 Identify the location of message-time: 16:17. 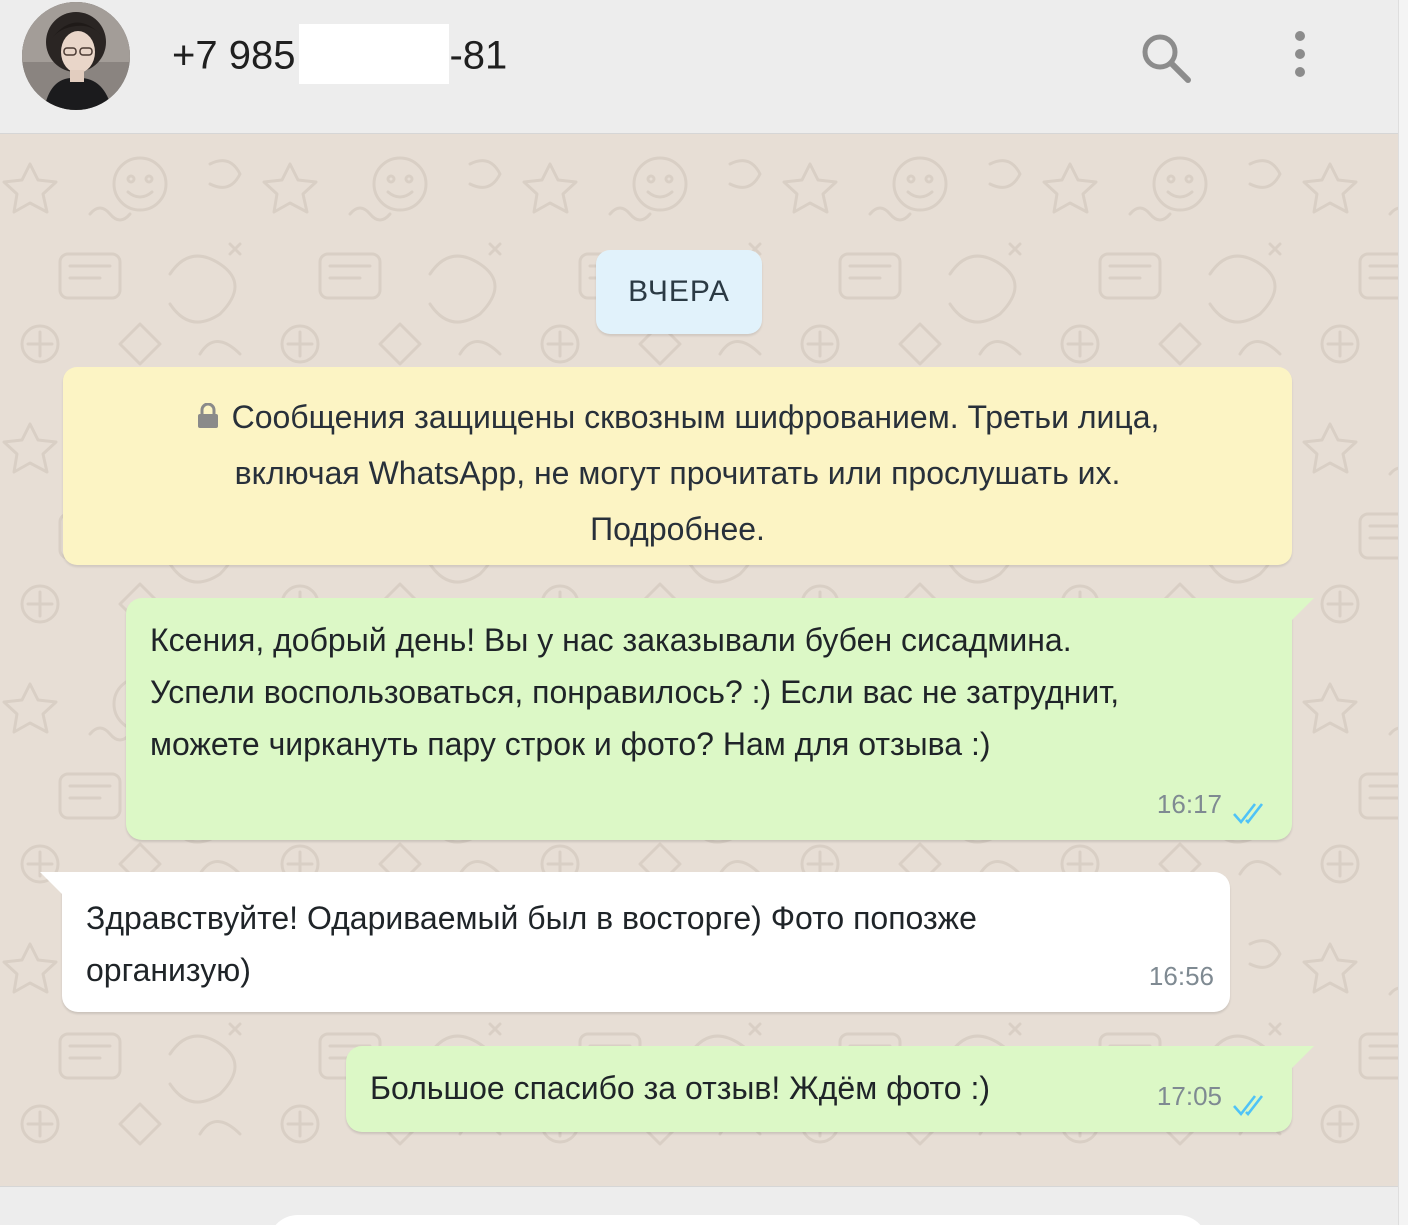
(1189, 804).